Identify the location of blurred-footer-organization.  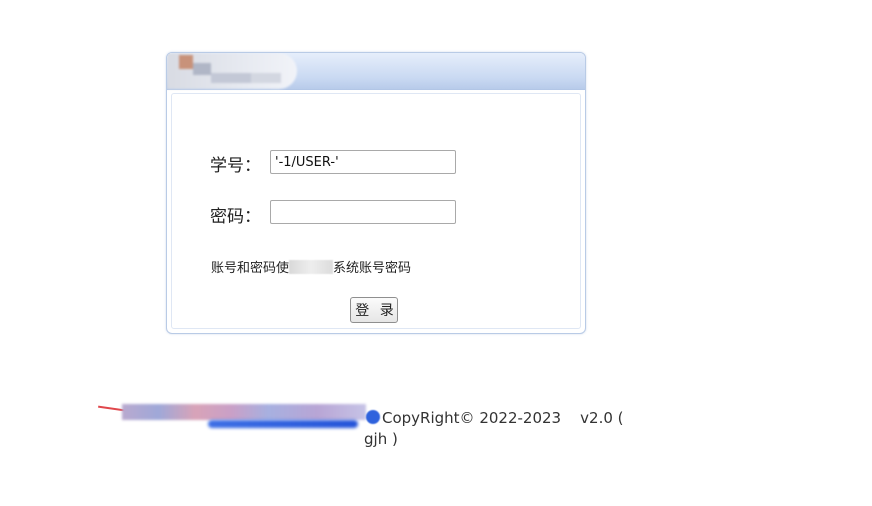
(239, 416).